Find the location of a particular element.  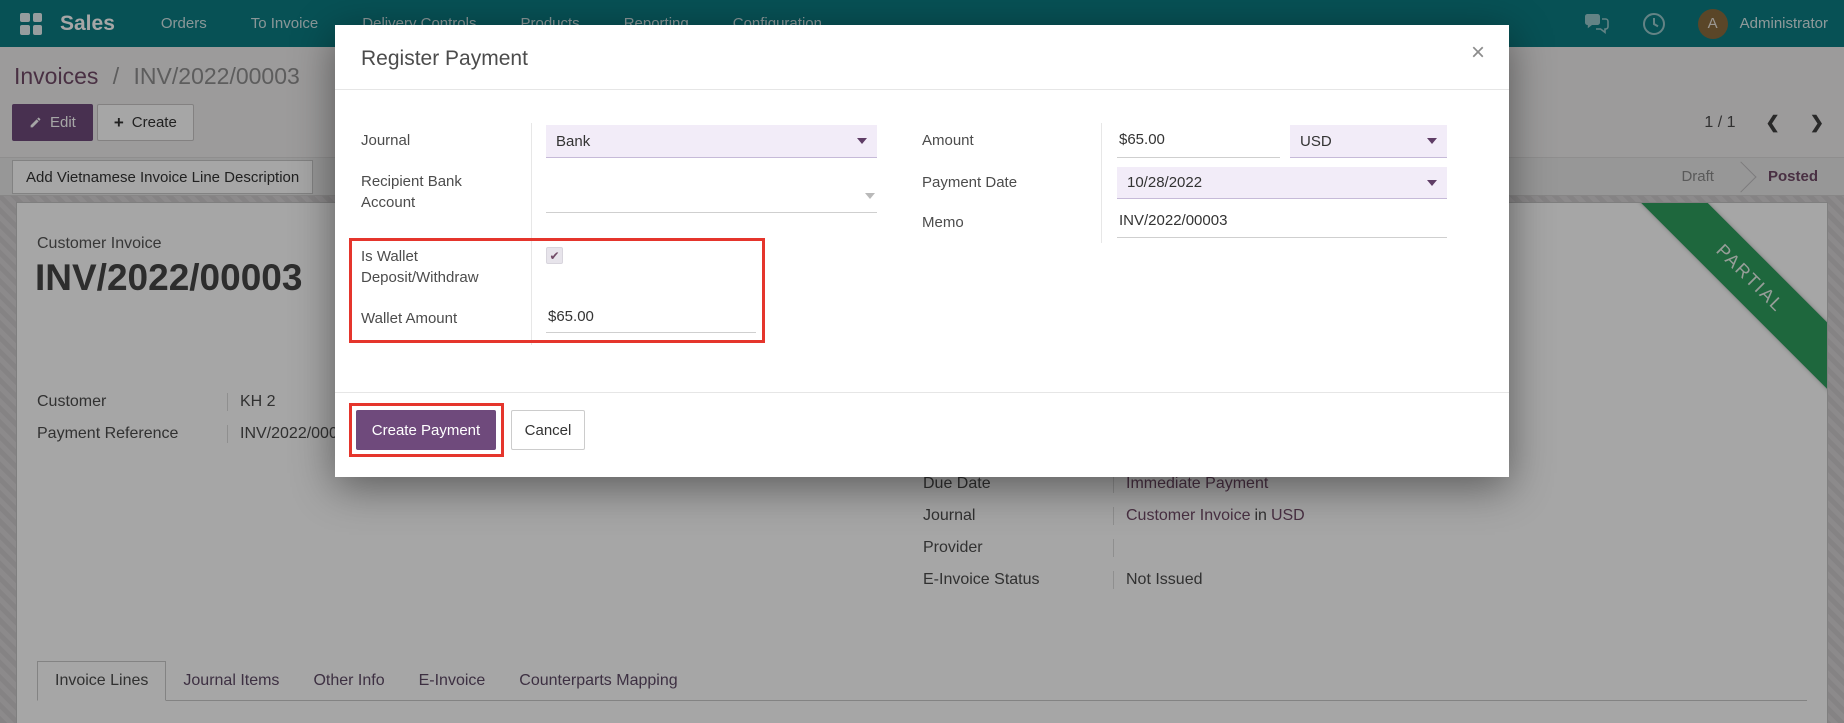

modal-journal-value: Bank is located at coordinates (573, 141).